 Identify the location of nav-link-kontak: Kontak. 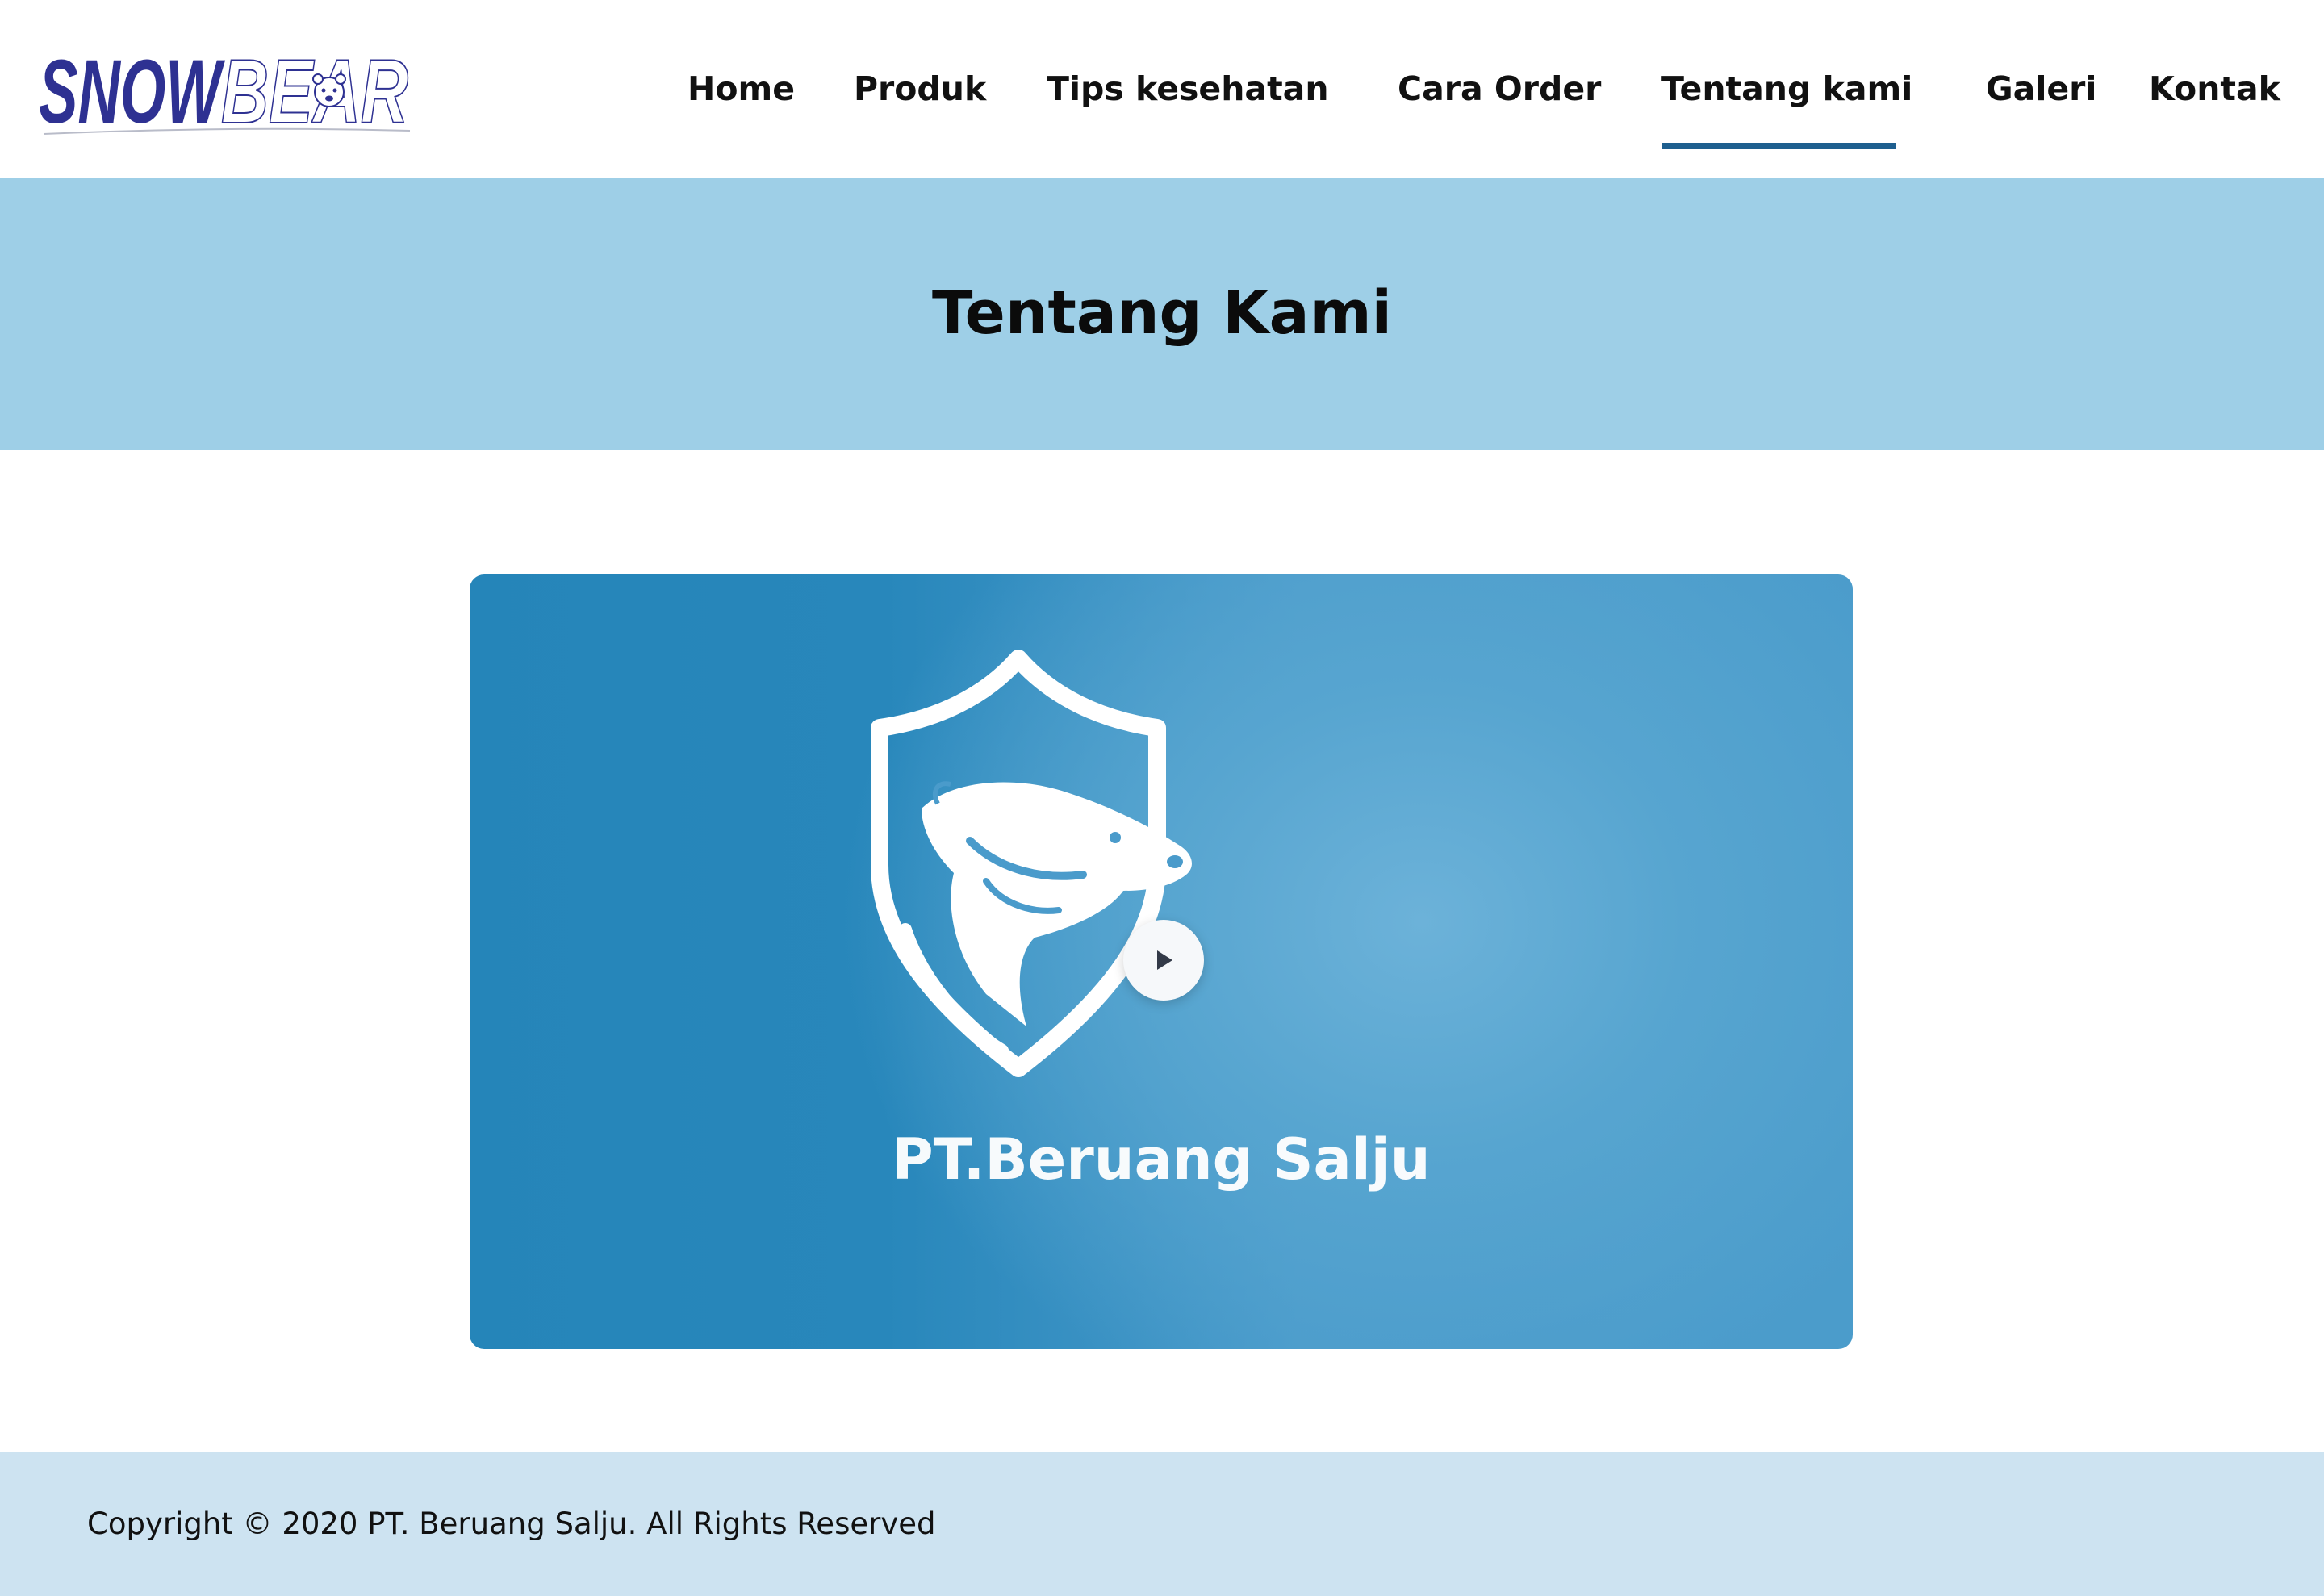
(2214, 89).